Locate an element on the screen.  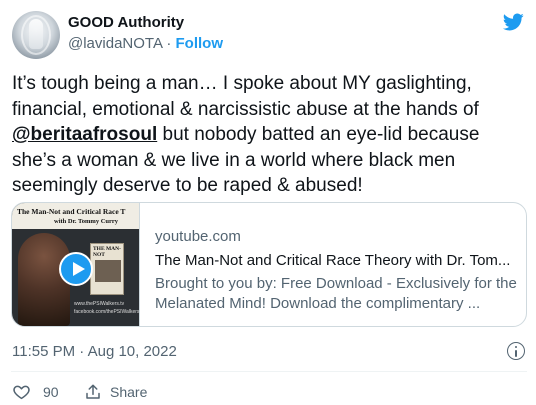
thumbnail-site-line1: www.thePSIWalkers.tv is located at coordinates (99, 304).